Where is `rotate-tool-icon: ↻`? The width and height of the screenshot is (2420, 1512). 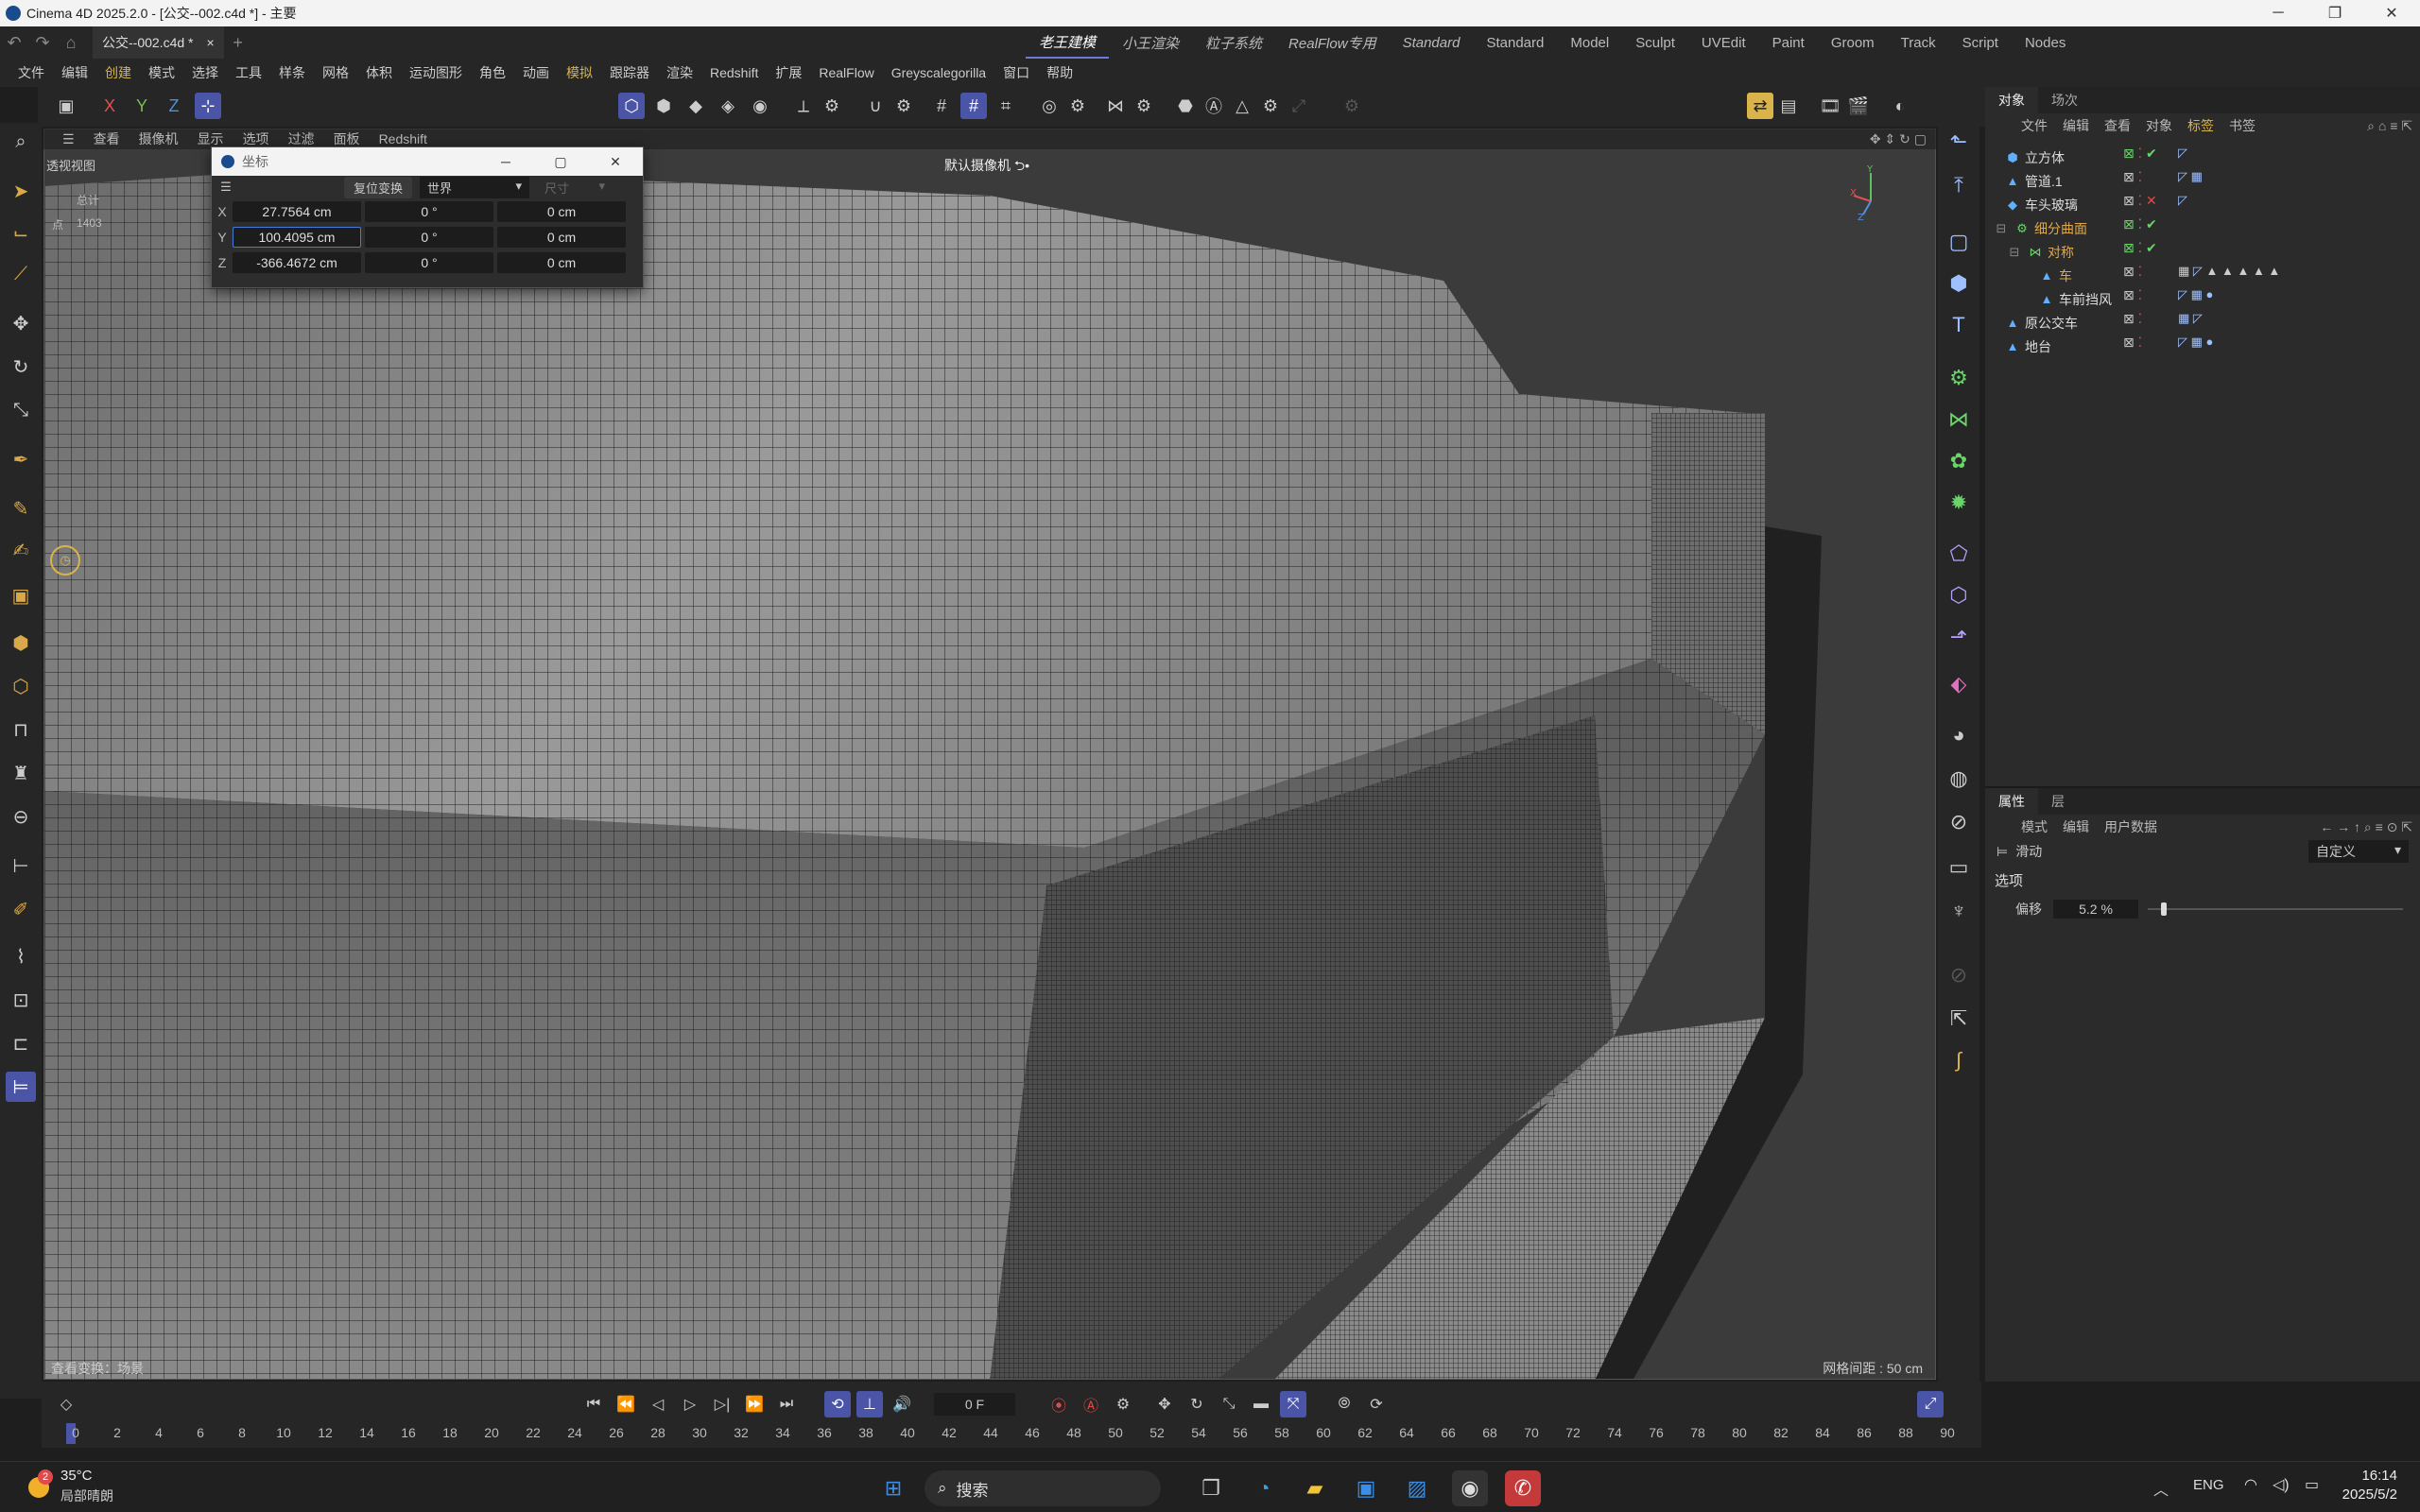 rotate-tool-icon: ↻ is located at coordinates (21, 367).